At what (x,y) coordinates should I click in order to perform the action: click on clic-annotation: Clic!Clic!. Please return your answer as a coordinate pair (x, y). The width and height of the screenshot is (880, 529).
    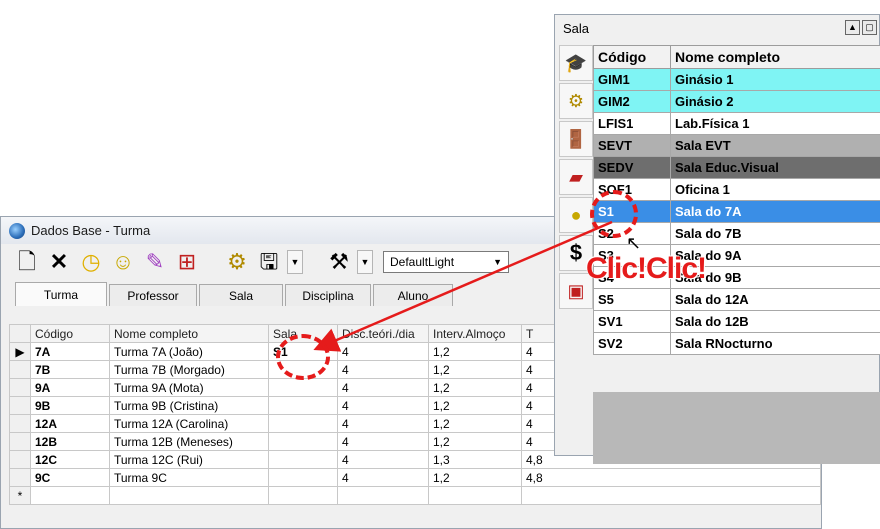
    Looking at the image, I should click on (646, 268).